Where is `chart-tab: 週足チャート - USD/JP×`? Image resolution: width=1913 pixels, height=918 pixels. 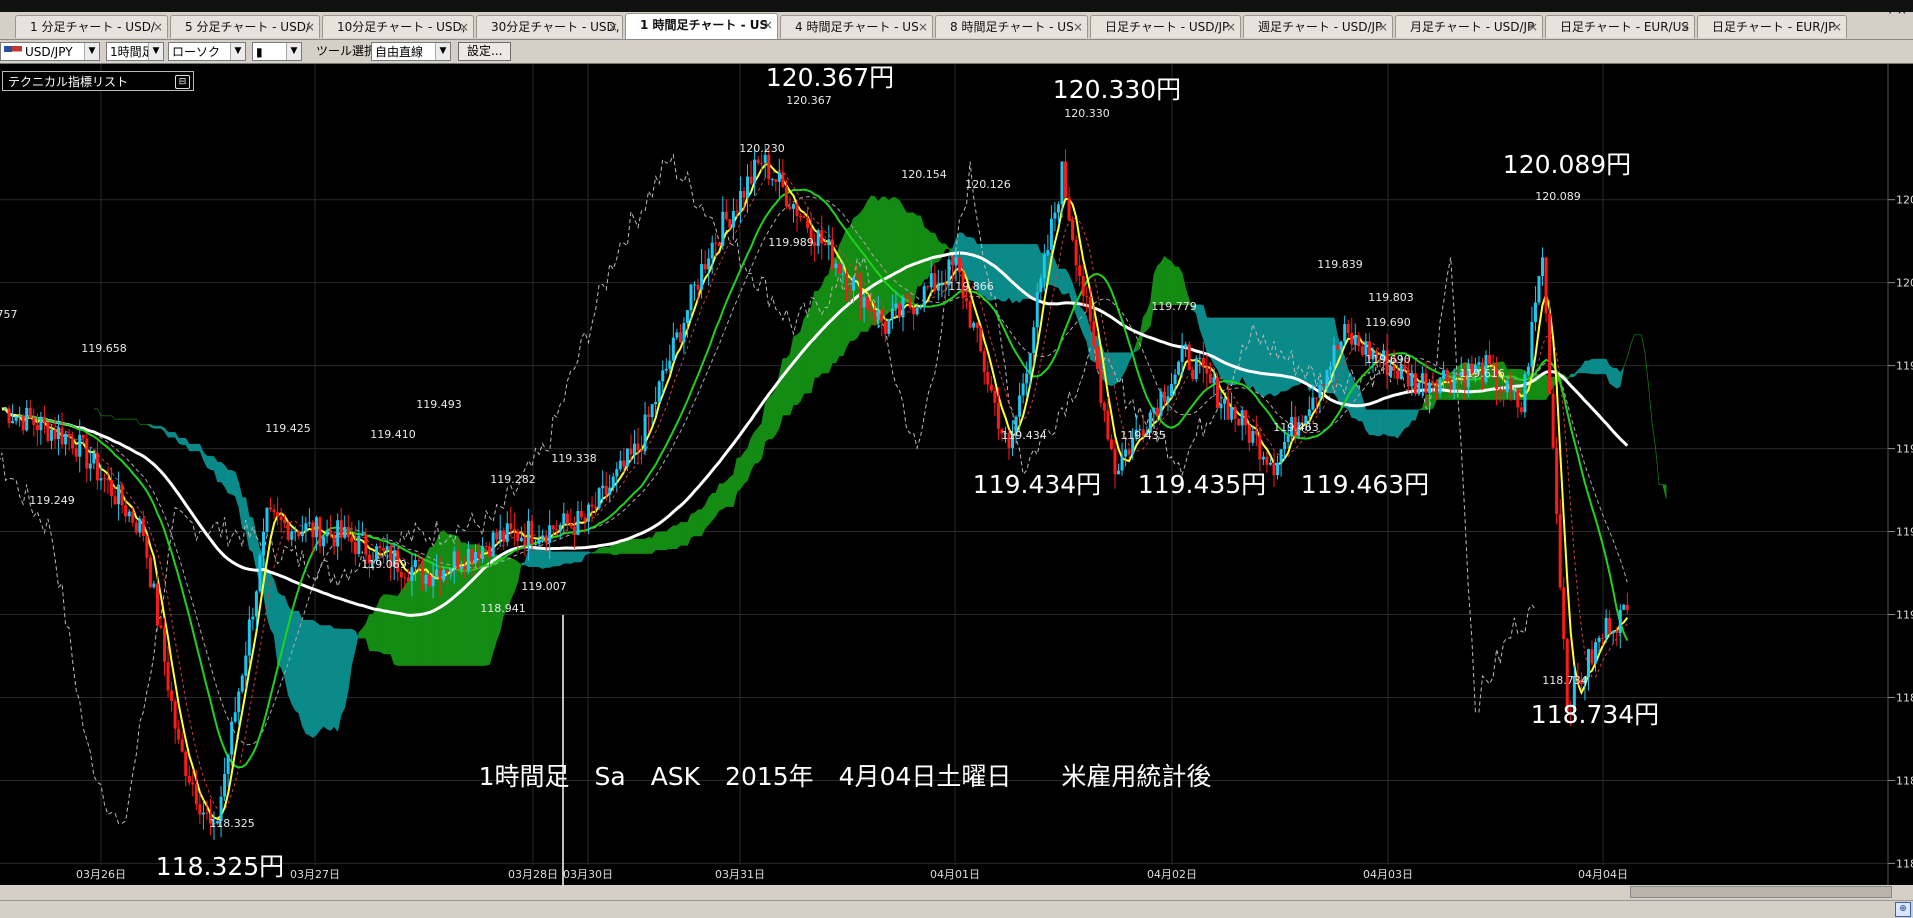
chart-tab: 週足チャート - USD/JP× is located at coordinates (1318, 26).